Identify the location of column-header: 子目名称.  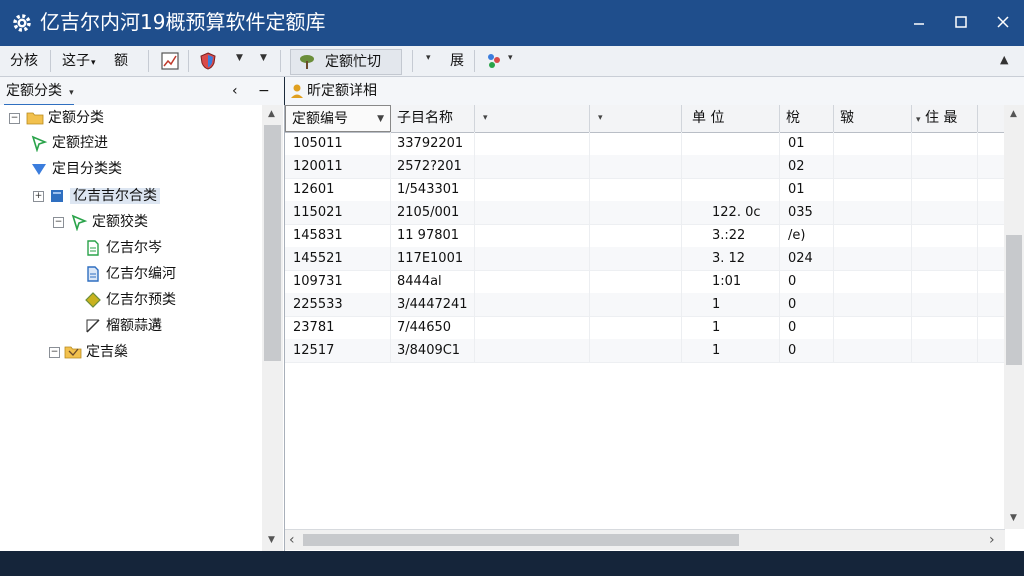
(433, 118).